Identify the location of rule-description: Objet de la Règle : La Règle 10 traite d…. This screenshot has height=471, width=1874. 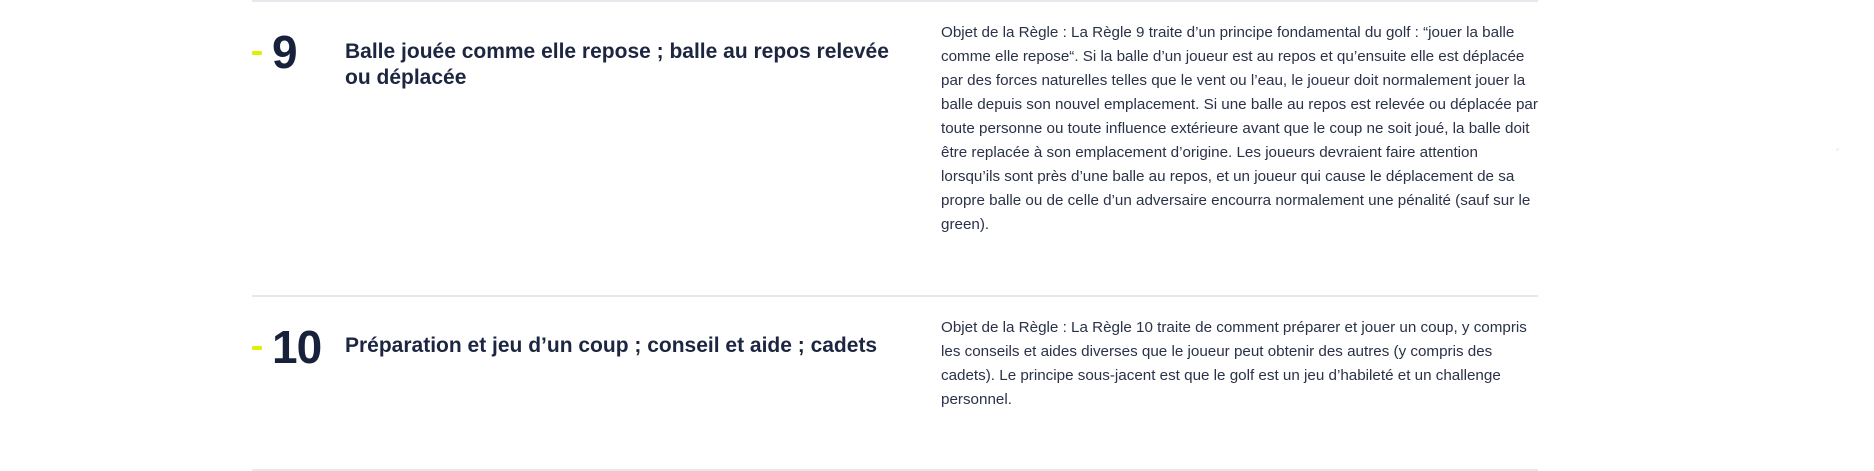
(1234, 363).